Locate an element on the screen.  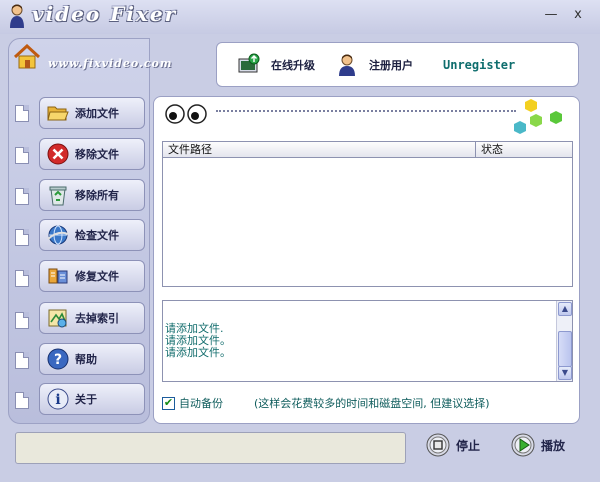
help-icon: ? is located at coordinates (58, 359).